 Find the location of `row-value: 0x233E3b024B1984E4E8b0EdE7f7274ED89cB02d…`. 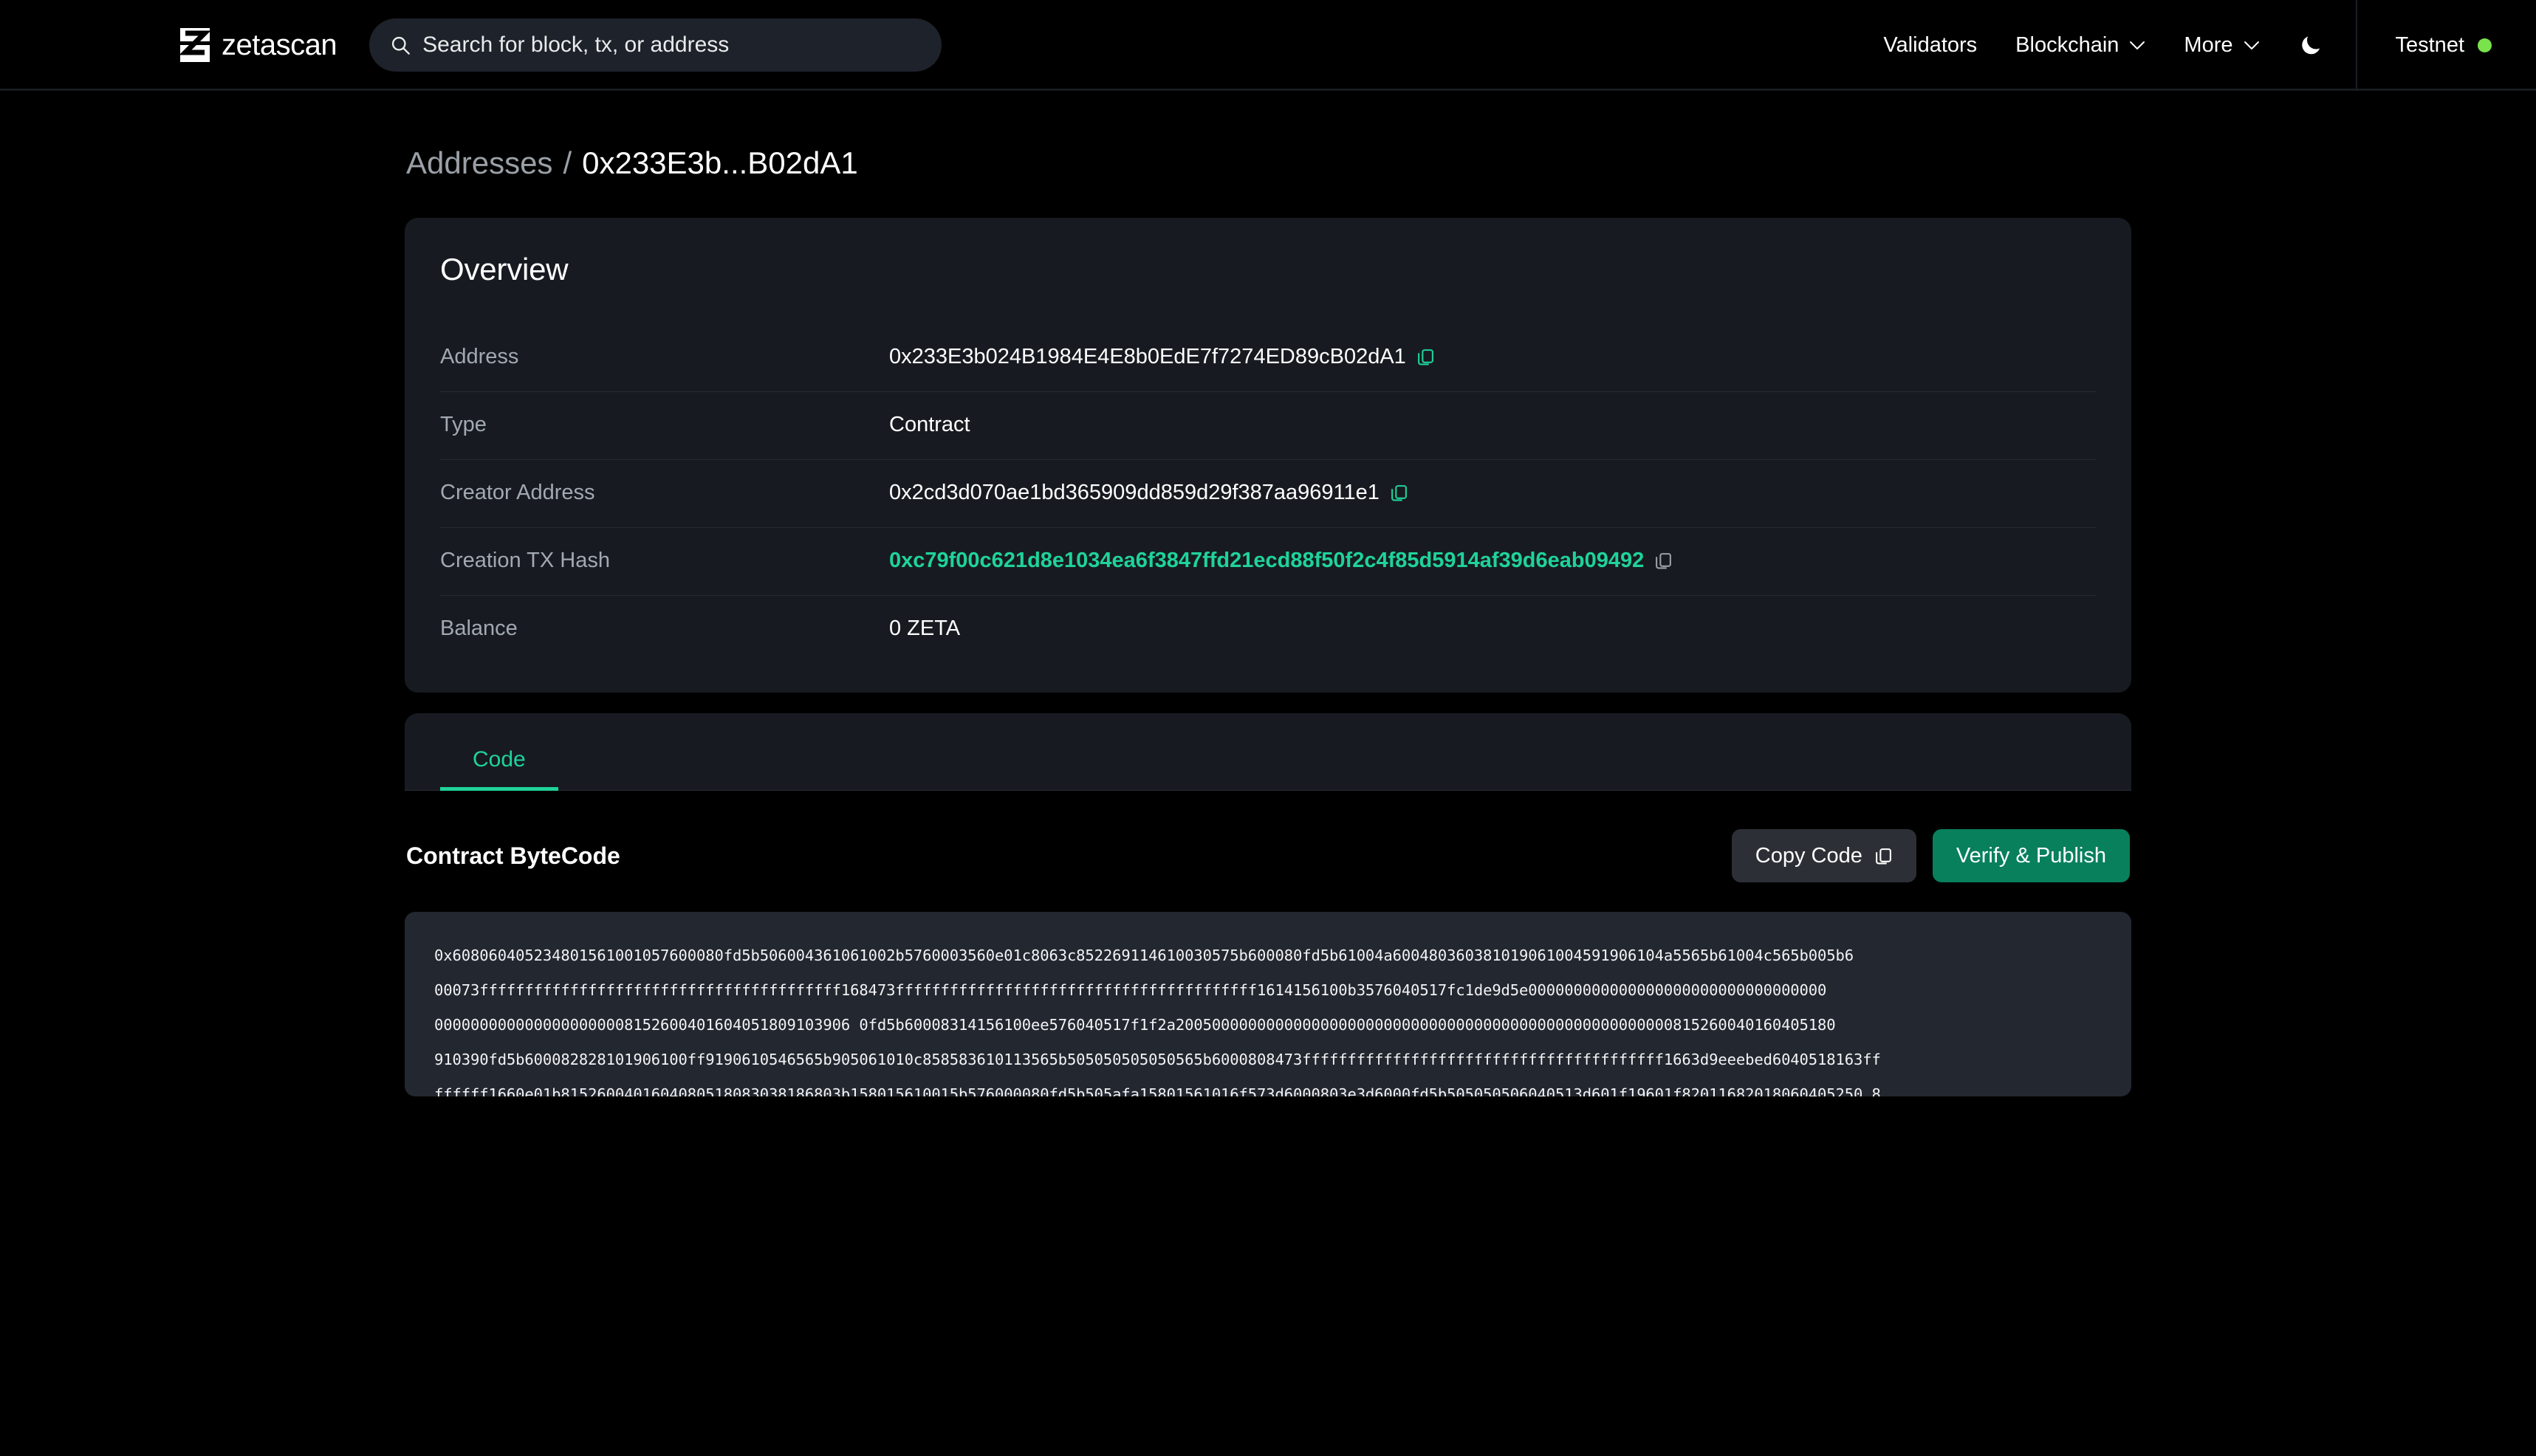

row-value: 0x233E3b024B1984E4E8b0EdE7f7274ED89cB02d… is located at coordinates (1162, 357).